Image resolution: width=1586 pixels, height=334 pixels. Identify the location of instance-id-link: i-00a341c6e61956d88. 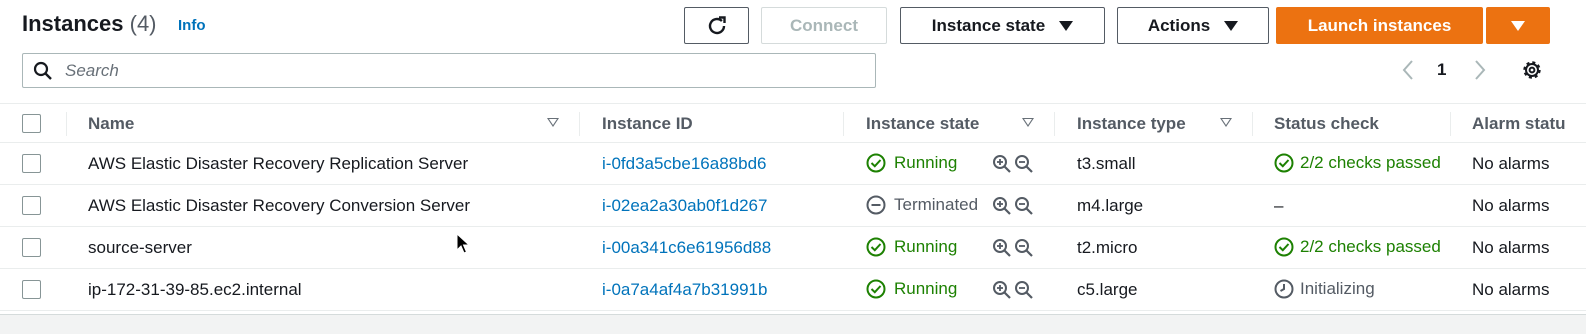
(686, 248).